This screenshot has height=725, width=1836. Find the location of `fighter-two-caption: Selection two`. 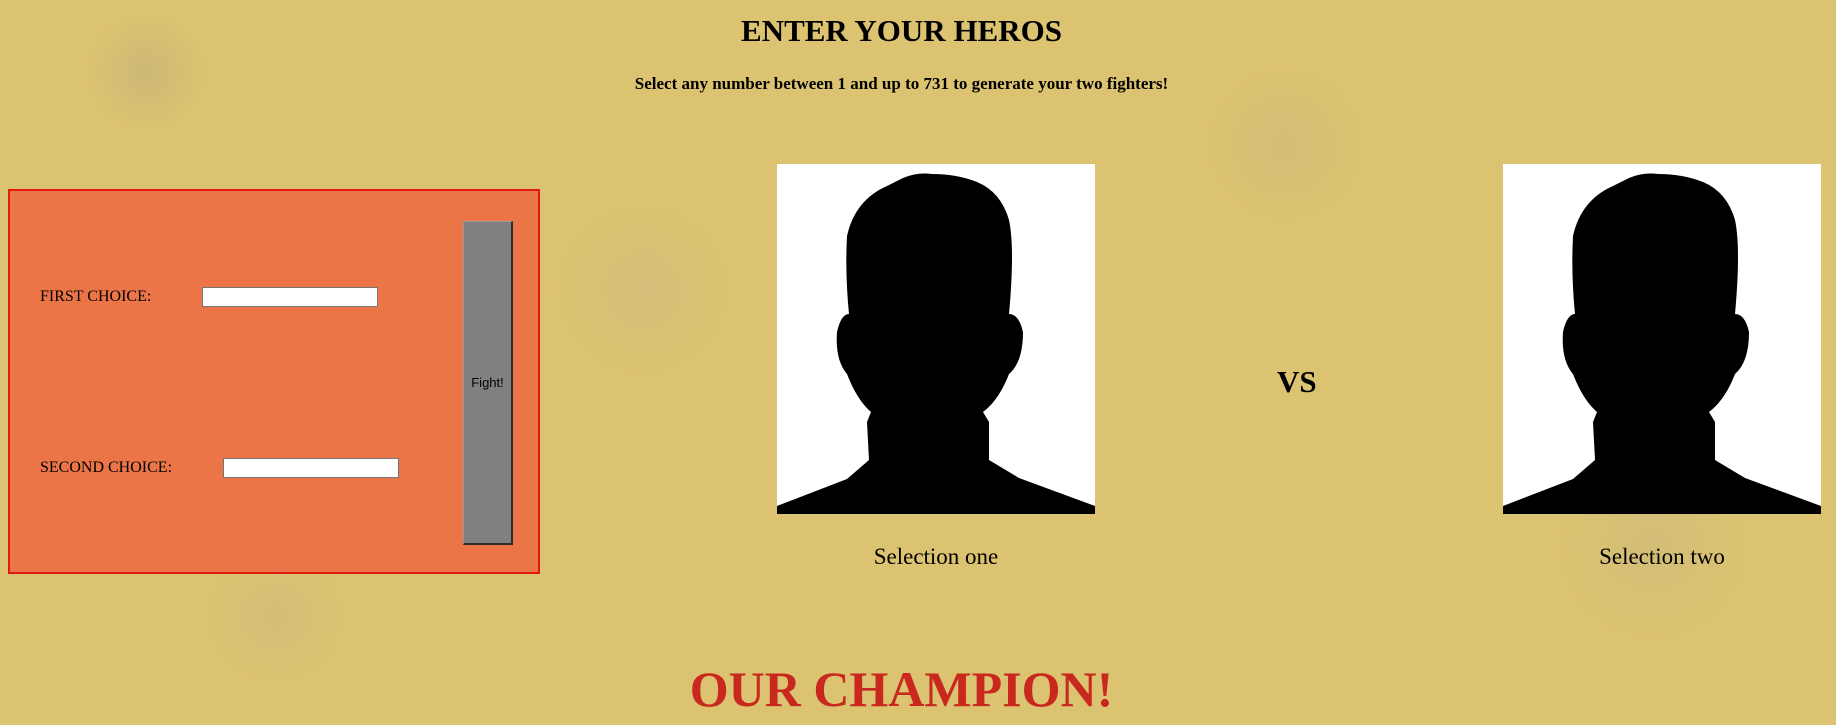

fighter-two-caption: Selection two is located at coordinates (1662, 556).